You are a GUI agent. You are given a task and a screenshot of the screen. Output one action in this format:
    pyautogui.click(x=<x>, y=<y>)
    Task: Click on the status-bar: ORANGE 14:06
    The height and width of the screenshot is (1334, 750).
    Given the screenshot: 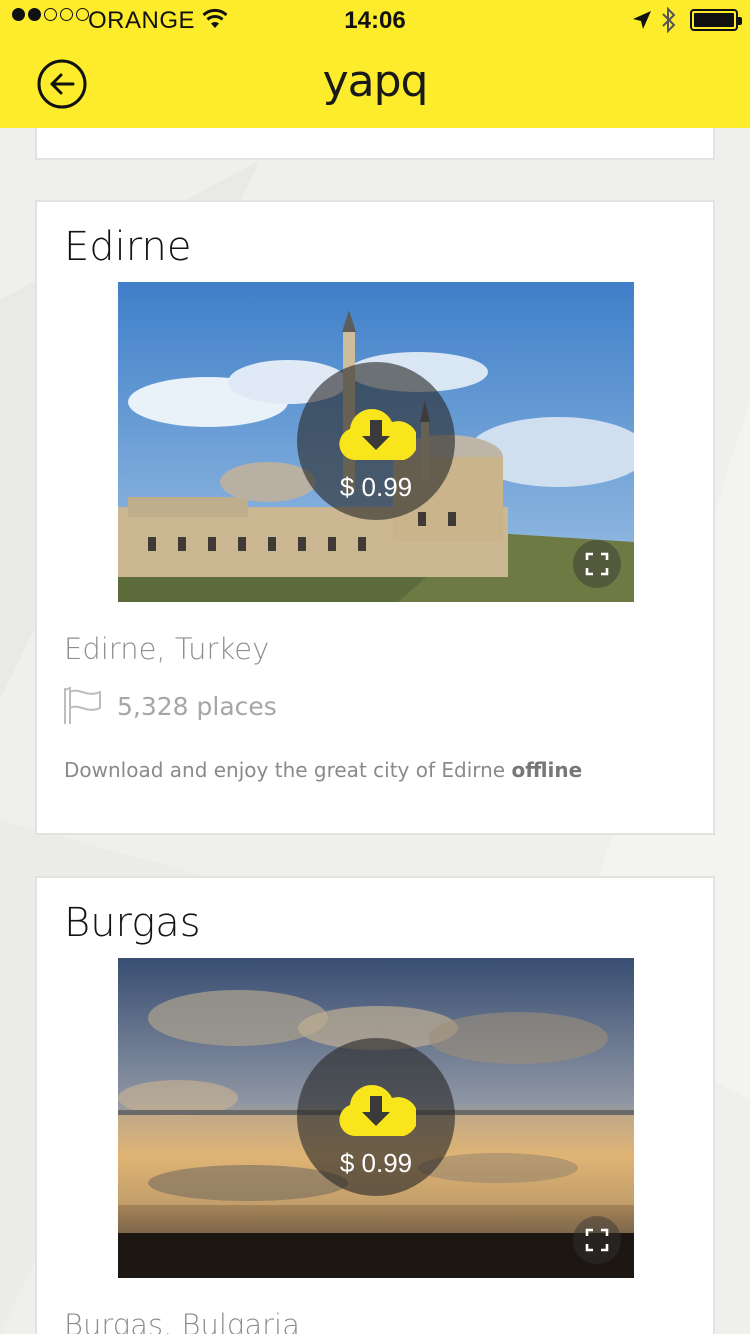 What is the action you would take?
    pyautogui.click(x=375, y=20)
    